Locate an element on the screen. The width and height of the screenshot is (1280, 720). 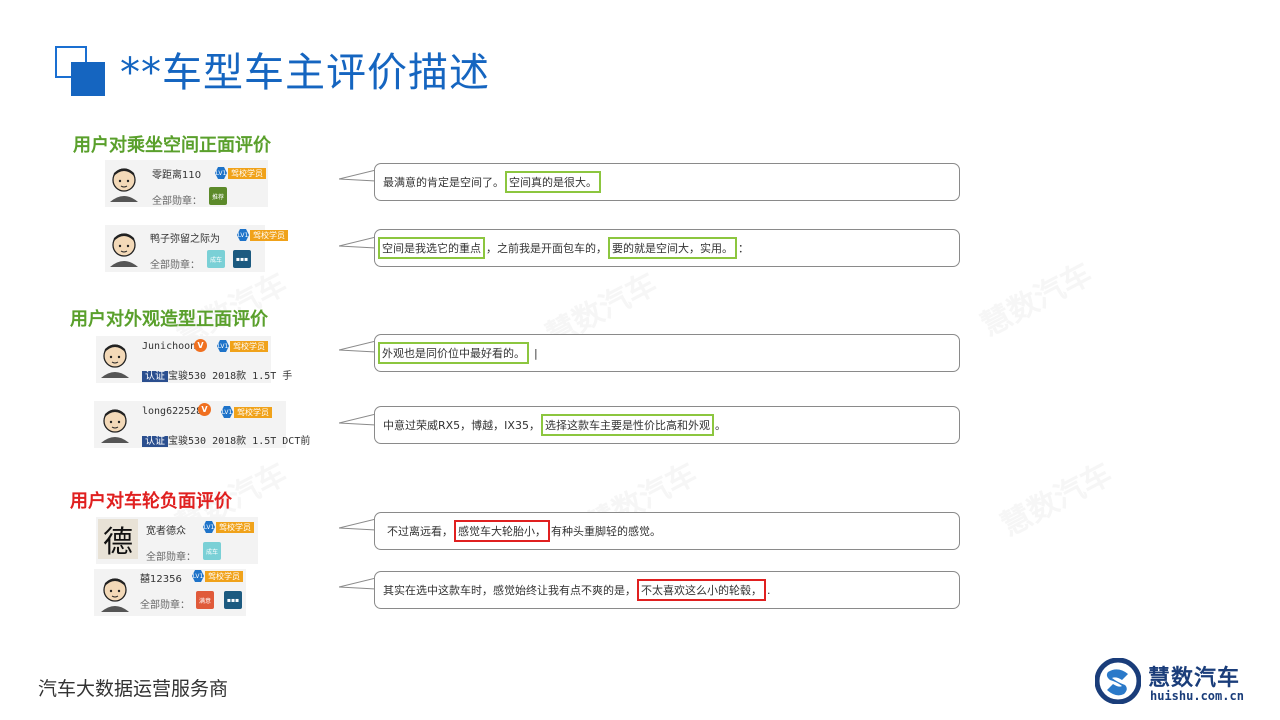
brand-logo-icon is located at coordinates (1118, 681).